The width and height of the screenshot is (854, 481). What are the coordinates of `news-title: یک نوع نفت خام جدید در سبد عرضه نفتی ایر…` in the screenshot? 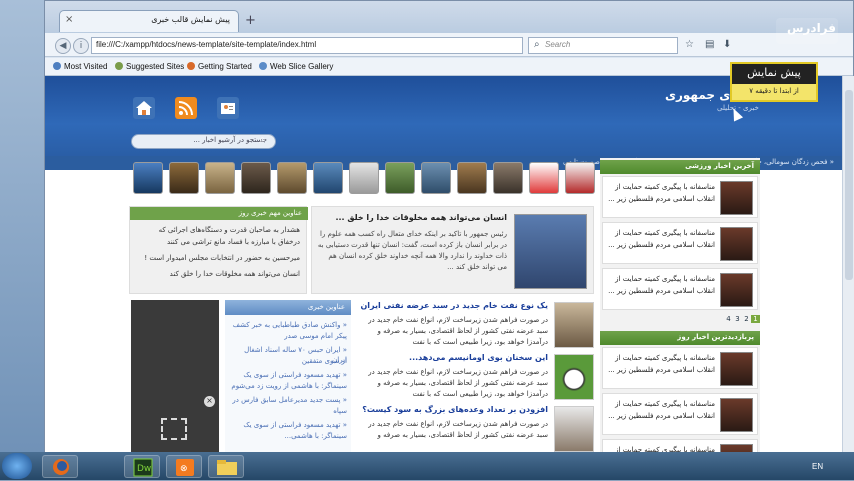 It's located at (454, 305).